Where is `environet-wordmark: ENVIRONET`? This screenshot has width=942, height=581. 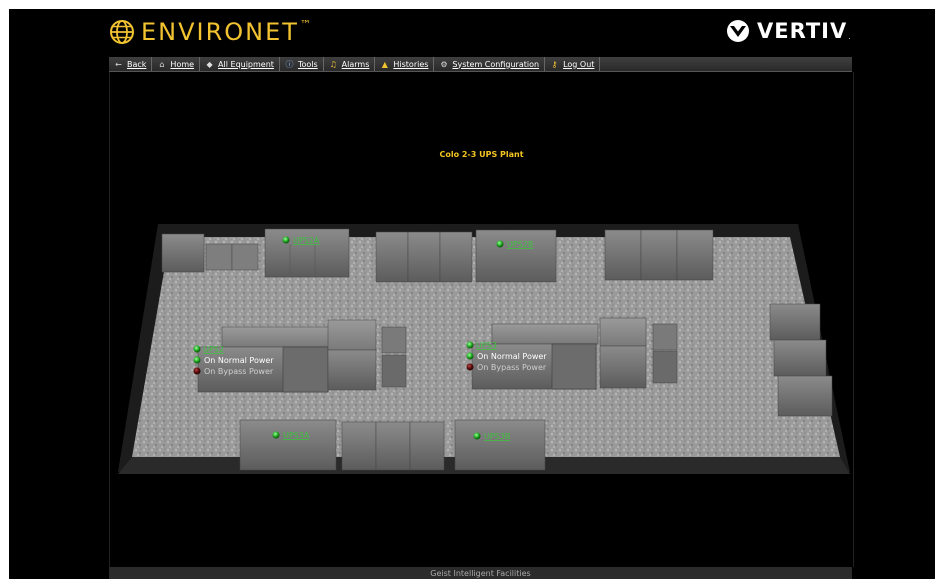 environet-wordmark: ENVIRONET is located at coordinates (220, 32).